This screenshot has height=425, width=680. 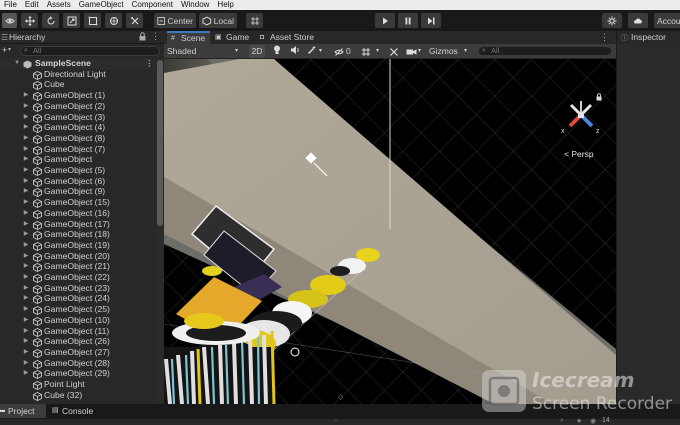 I want to click on view-tool-icon, so click(x=9, y=20).